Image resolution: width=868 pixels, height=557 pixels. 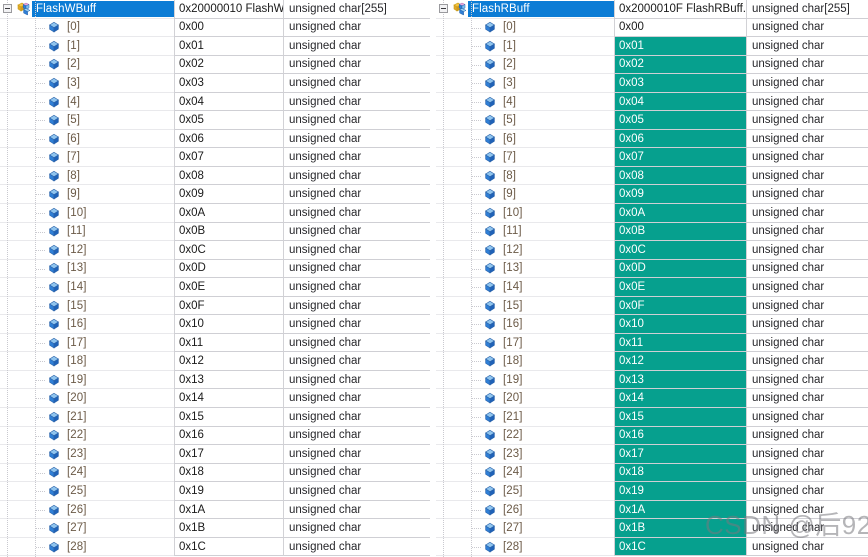 What do you see at coordinates (680, 324) in the screenshot?
I see `variable-value-cell: 0x10` at bounding box center [680, 324].